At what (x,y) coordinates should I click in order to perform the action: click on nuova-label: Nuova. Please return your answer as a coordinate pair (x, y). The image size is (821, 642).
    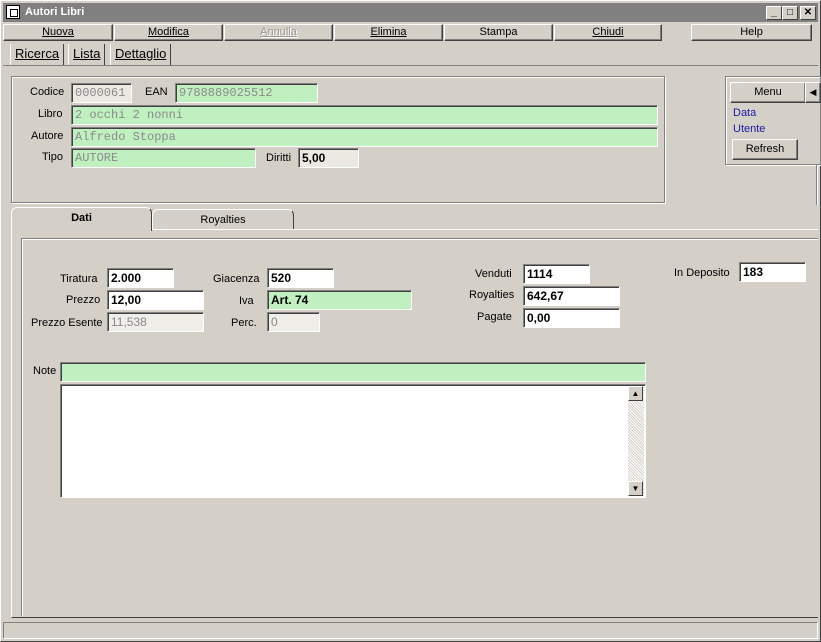
    Looking at the image, I should click on (58, 32).